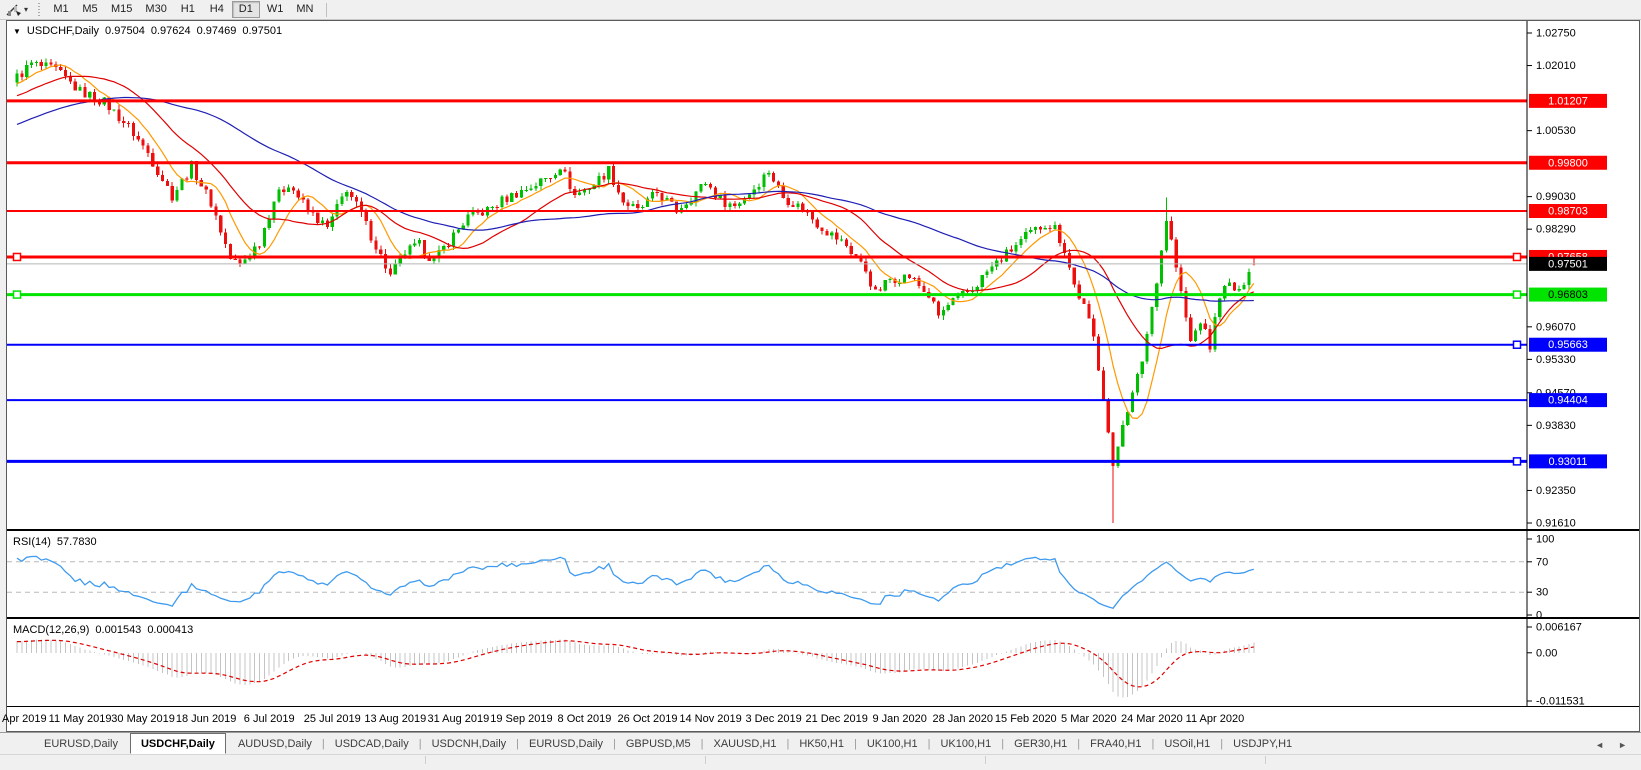  I want to click on rsi-panel: RSI(14) 57.7830 100 70 30 0, so click(823, 574).